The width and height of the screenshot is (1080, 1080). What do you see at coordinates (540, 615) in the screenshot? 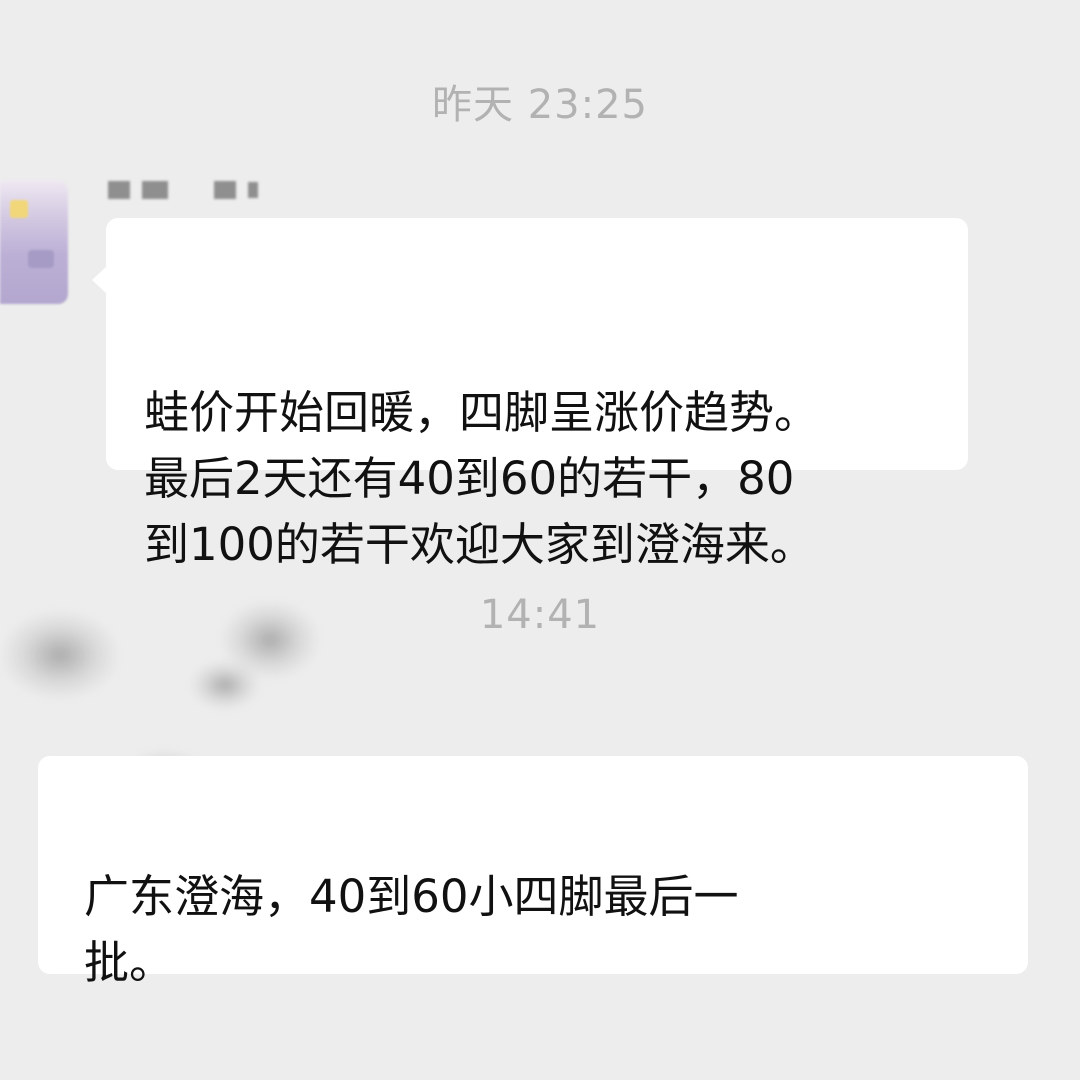
I see `timestamp-2: 14:41` at bounding box center [540, 615].